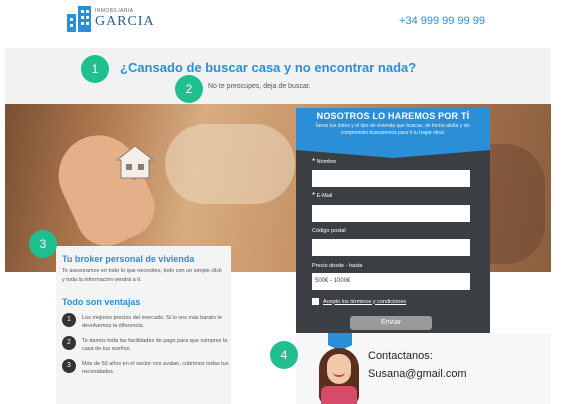  I want to click on name-label: * Nombre, so click(324, 161).